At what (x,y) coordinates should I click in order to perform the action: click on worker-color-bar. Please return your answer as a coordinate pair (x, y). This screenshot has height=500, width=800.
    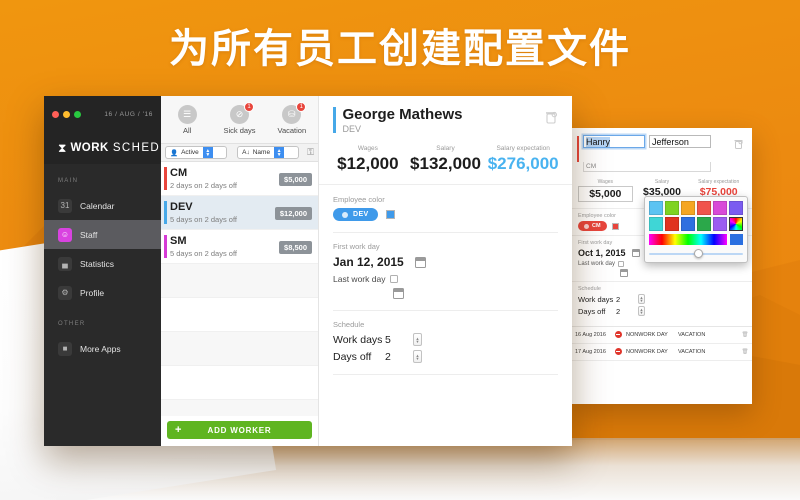
    Looking at the image, I should click on (165, 212).